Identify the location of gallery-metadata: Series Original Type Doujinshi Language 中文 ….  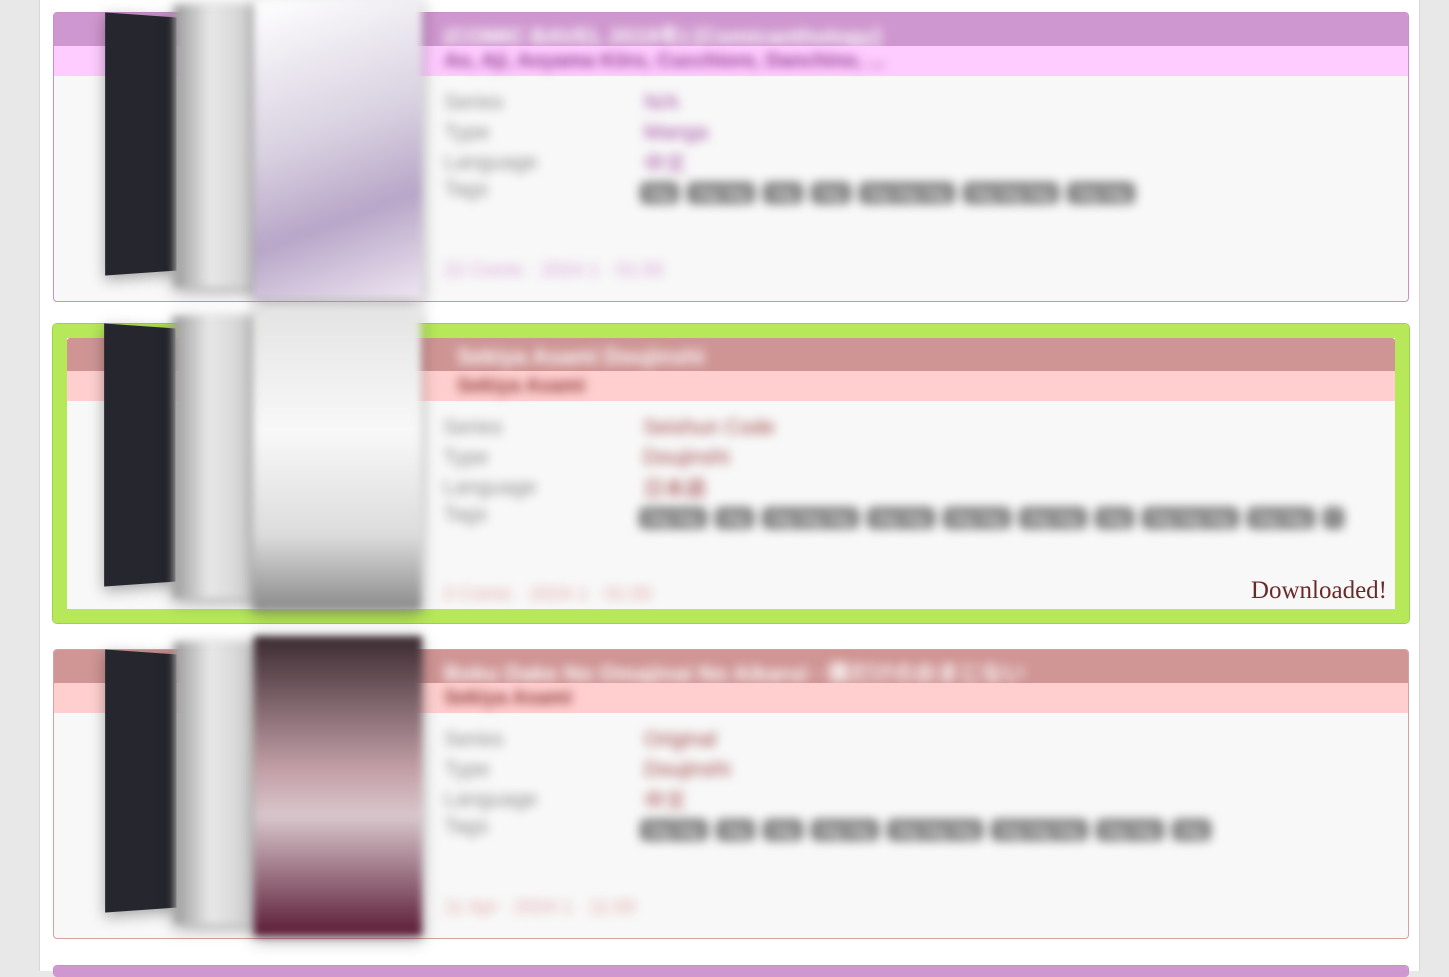
(914, 783).